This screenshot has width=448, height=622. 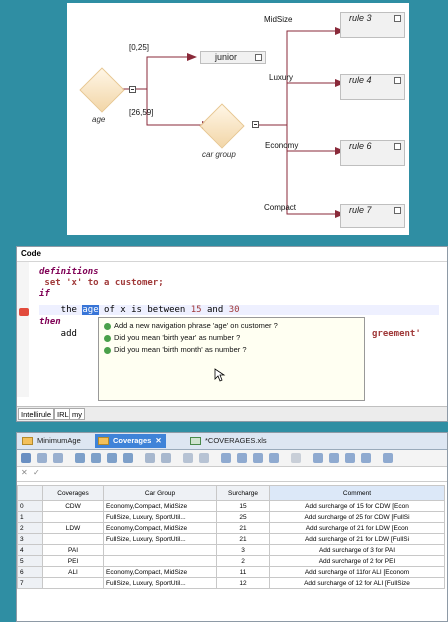 What do you see at coordinates (204, 458) in the screenshot?
I see `view-icon` at bounding box center [204, 458].